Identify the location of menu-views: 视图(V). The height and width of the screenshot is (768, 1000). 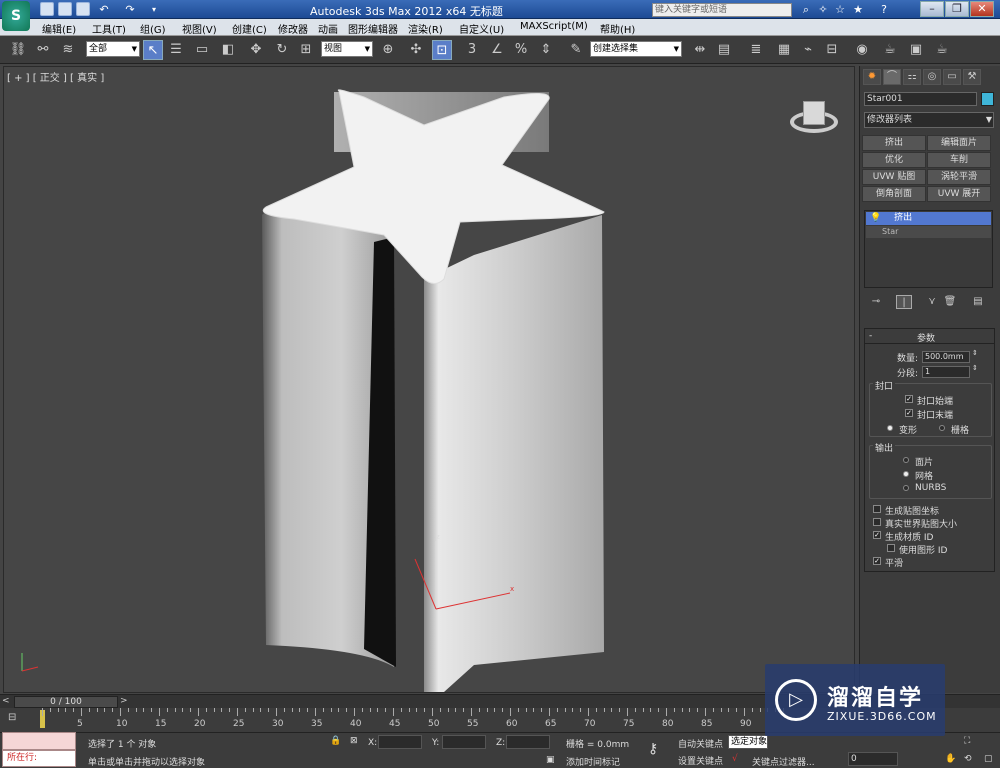
(199, 28).